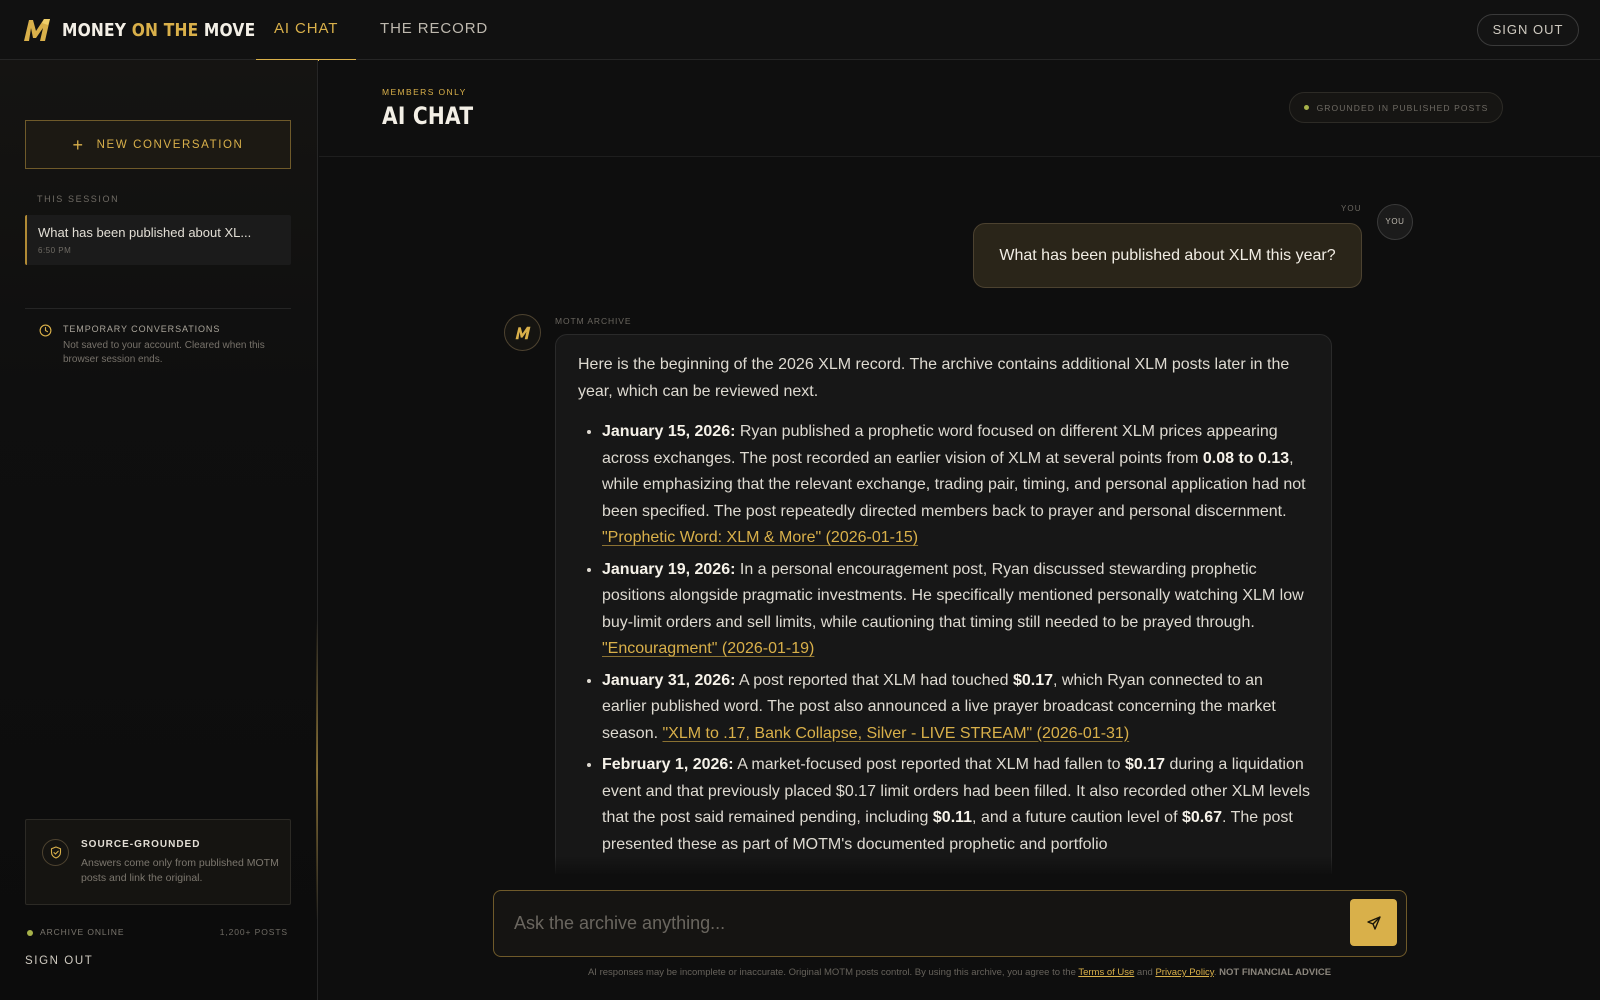 The image size is (1600, 1000). What do you see at coordinates (253, 932) in the screenshot?
I see `post-count: 1,200+ POSTS` at bounding box center [253, 932].